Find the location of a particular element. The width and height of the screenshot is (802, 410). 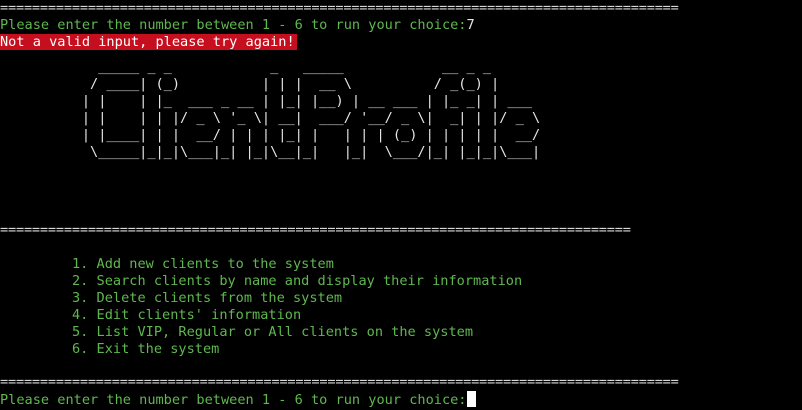

error-line: Not a valid input, please try again! is located at coordinates (148, 42).